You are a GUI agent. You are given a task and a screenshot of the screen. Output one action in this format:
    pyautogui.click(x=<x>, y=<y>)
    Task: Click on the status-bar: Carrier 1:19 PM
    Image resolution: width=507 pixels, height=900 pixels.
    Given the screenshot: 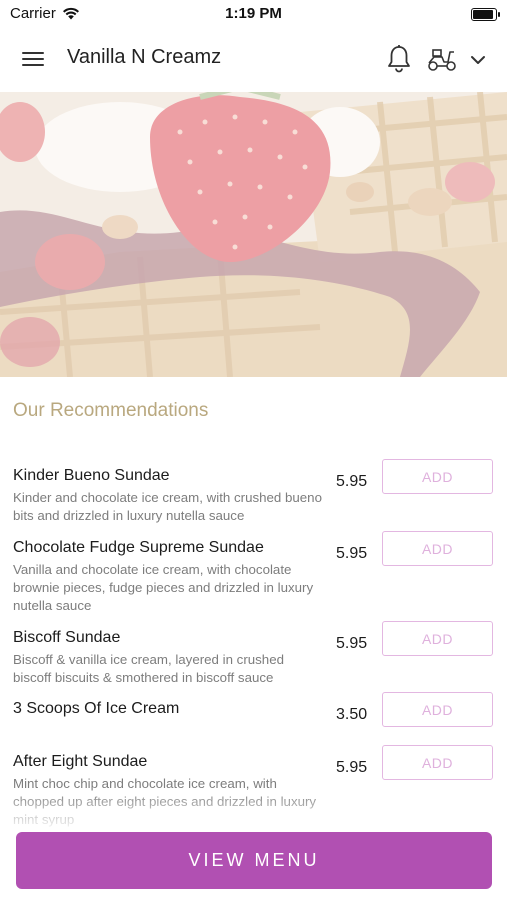 What is the action you would take?
    pyautogui.click(x=253, y=14)
    